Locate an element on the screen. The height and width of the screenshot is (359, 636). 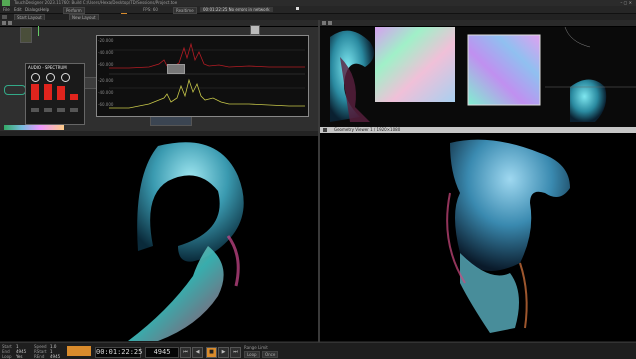
pane-menu-icon is located at coordinates (4, 23).